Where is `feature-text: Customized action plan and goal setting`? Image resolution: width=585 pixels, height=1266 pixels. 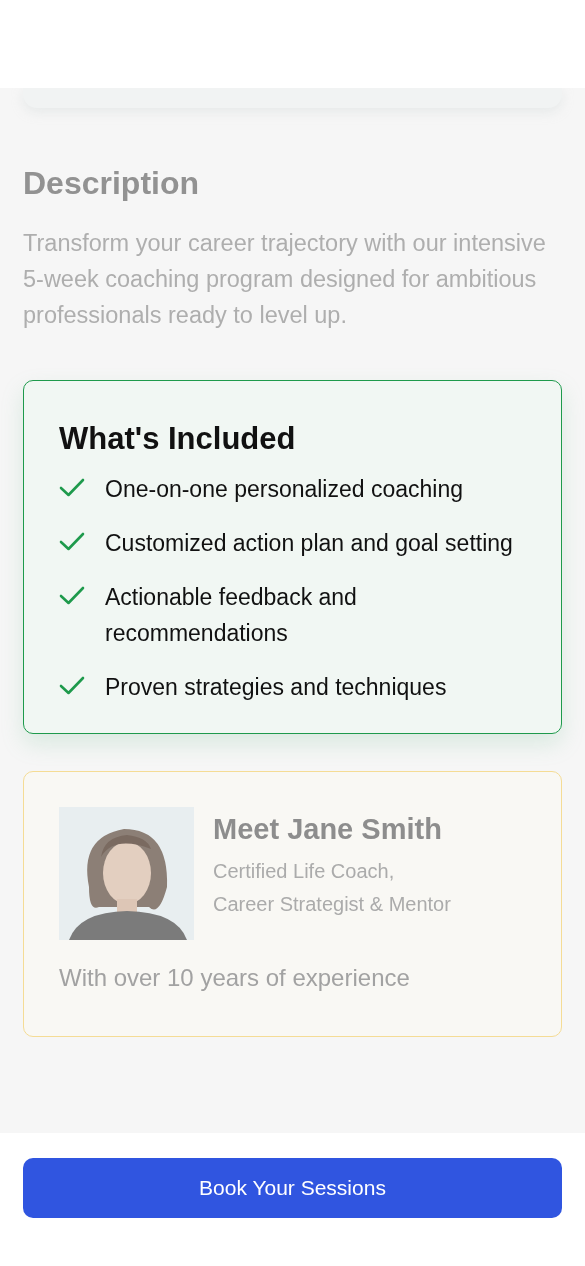
feature-text: Customized action plan and goal setting is located at coordinates (309, 543).